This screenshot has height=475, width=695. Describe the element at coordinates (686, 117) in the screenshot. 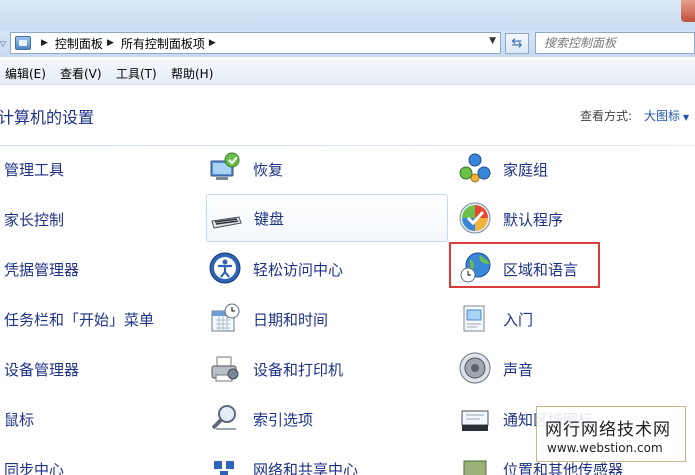

I see `chevron-down-icon: ▼` at that location.